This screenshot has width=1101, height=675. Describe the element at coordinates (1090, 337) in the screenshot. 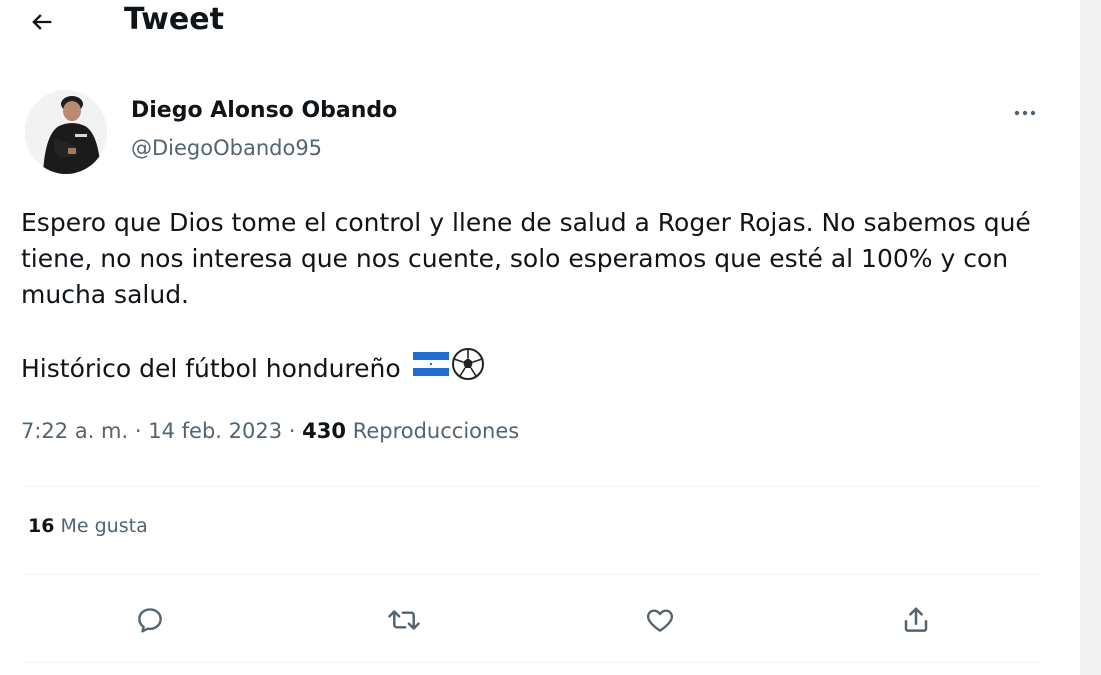

I see `scrollbar-track` at that location.